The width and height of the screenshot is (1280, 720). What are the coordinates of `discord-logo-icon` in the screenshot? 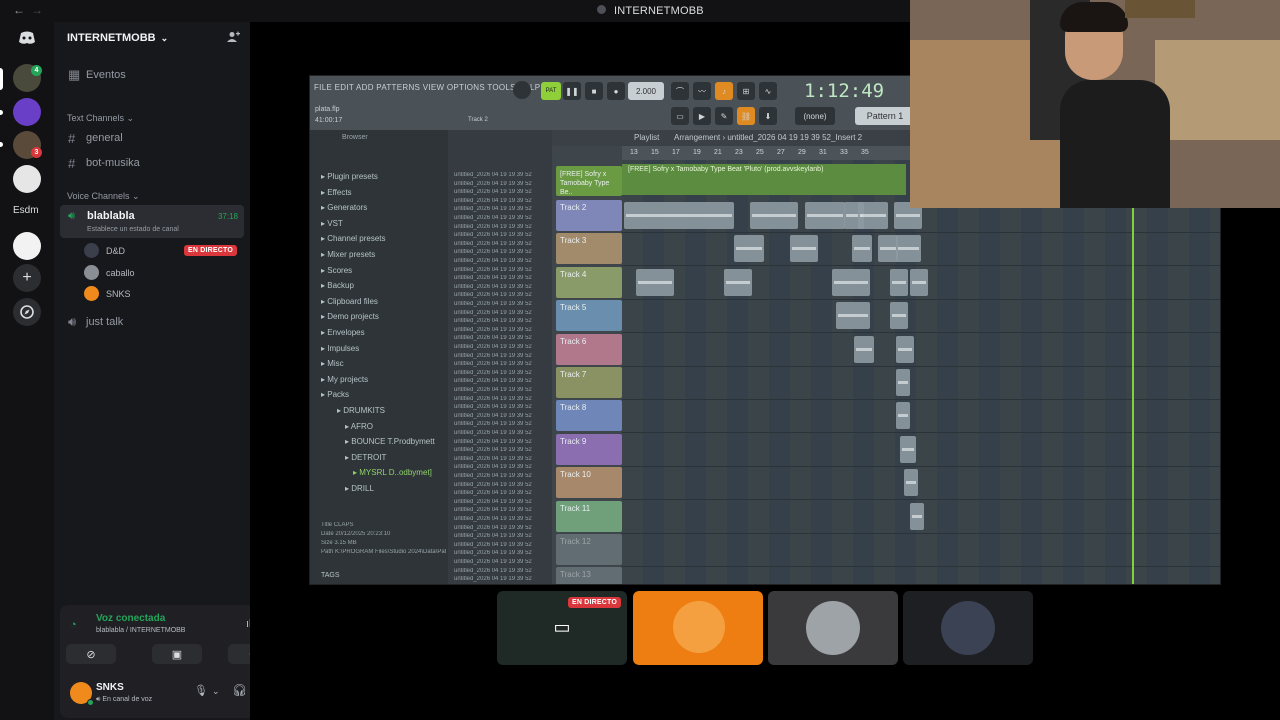 It's located at (27, 38).